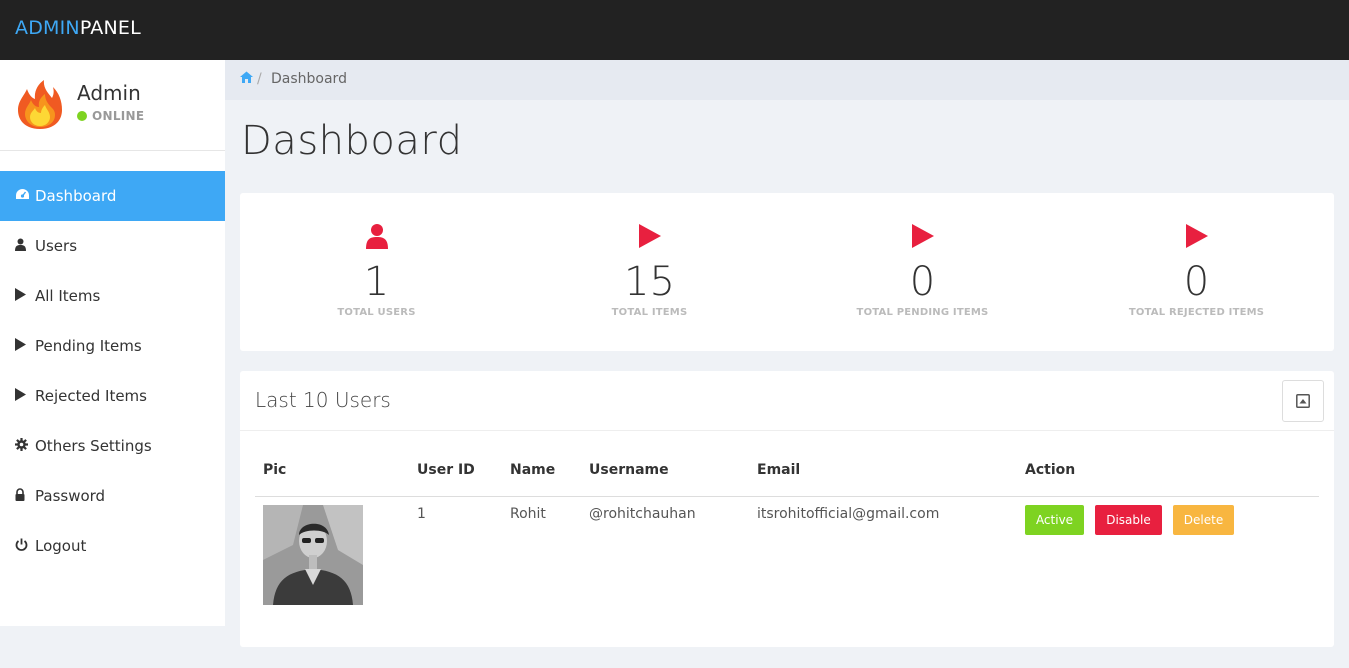 The width and height of the screenshot is (1349, 668). Describe the element at coordinates (112, 496) in the screenshot. I see `sidebar-item-password: Password` at that location.